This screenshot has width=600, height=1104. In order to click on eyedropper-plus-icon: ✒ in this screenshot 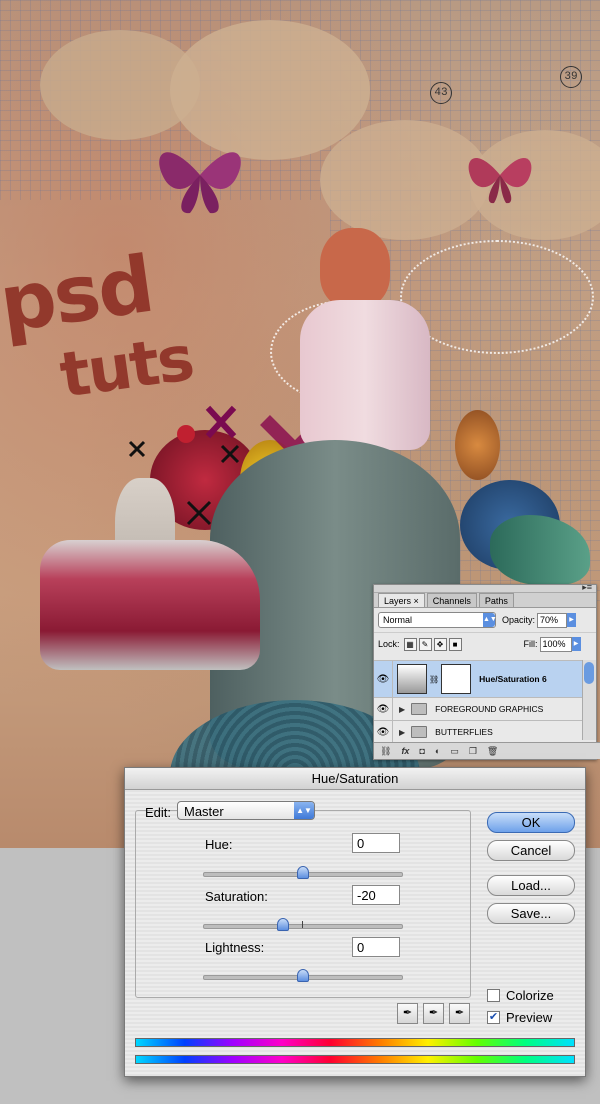, I will do `click(433, 1013)`.